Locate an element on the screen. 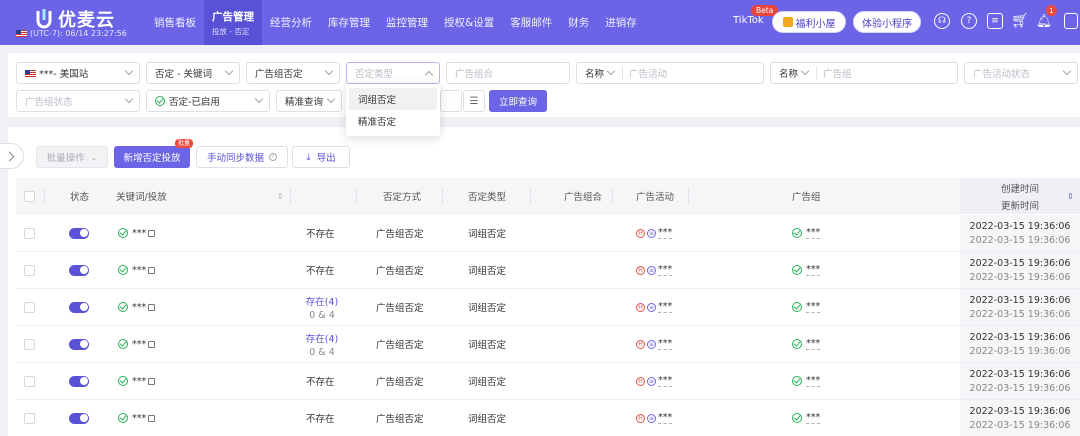  list-icon: ☰ is located at coordinates (474, 101).